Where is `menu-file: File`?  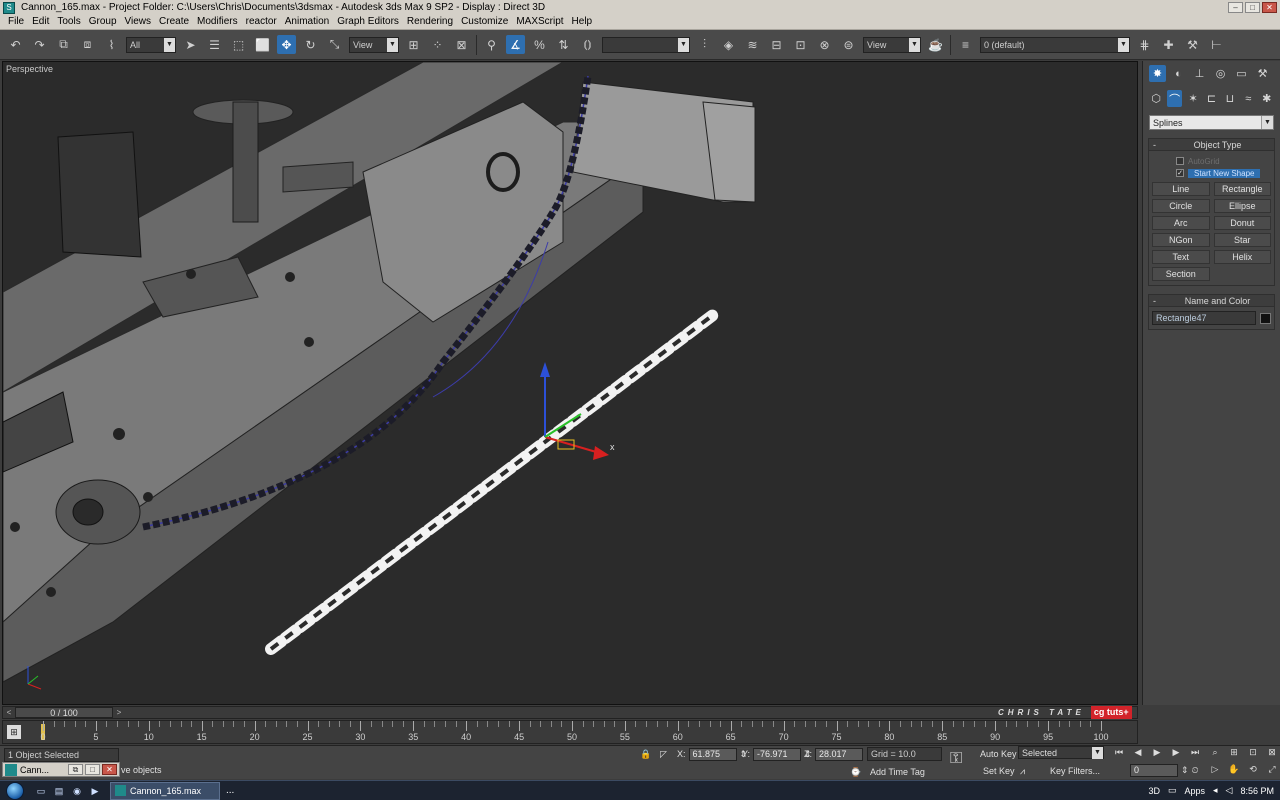 menu-file: File is located at coordinates (16, 22).